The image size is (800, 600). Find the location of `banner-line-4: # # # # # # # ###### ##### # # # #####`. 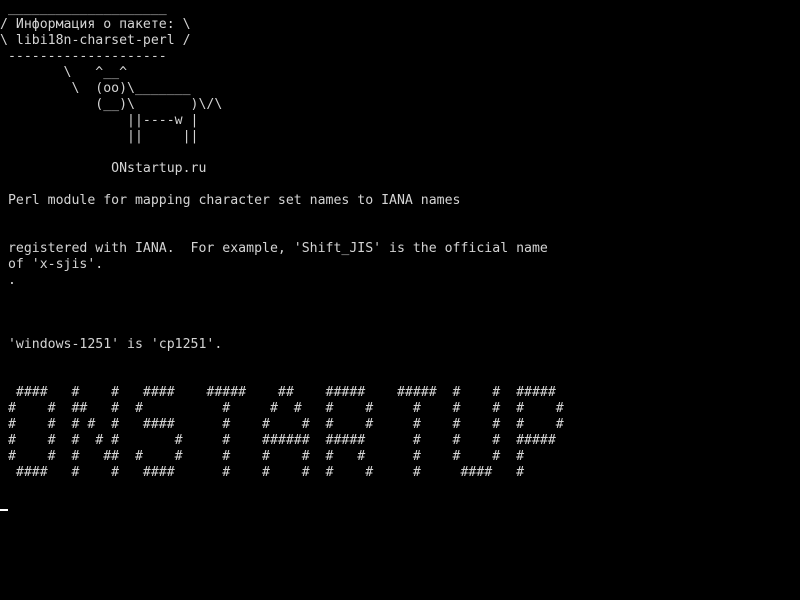

banner-line-4: # # # # # # # ###### ##### # # # ##### is located at coordinates (278, 440).